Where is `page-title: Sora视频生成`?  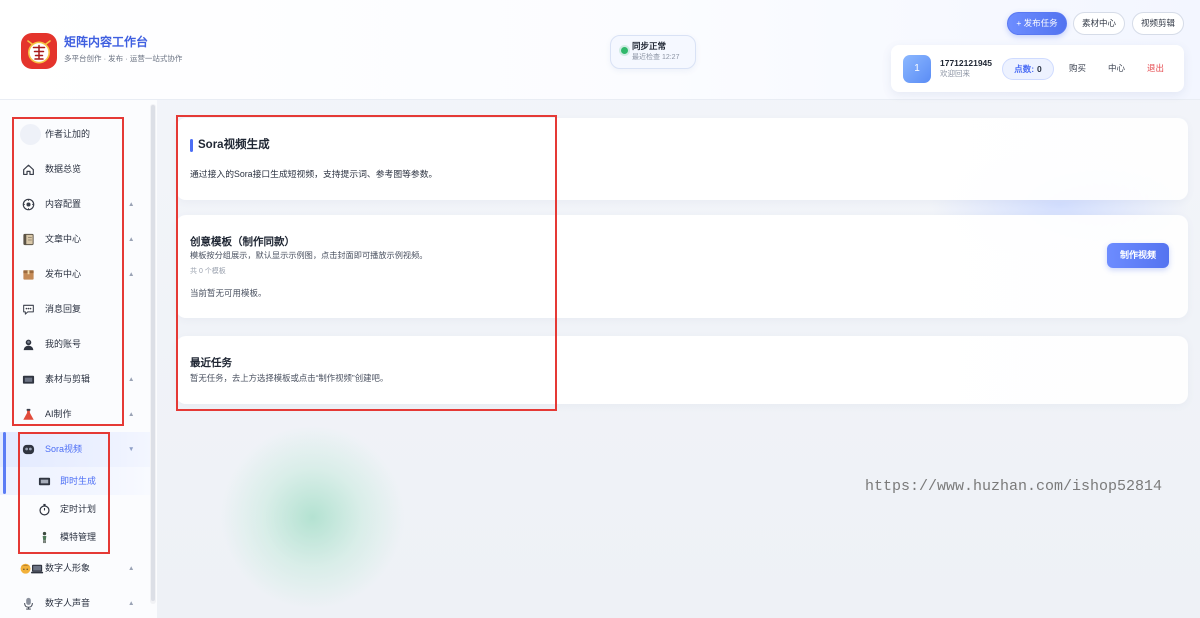
page-title: Sora视频生成 is located at coordinates (234, 145).